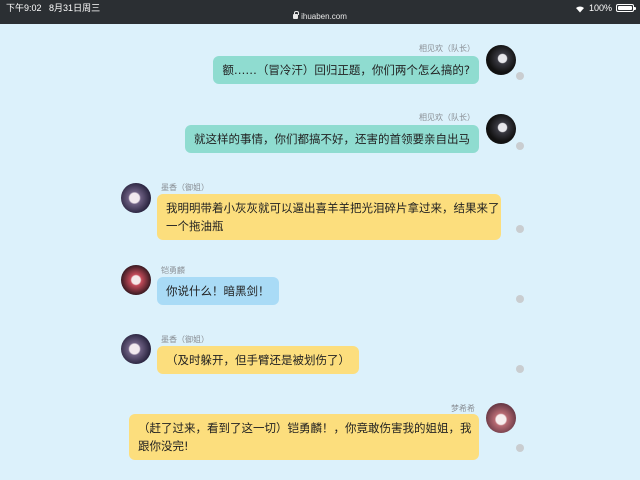  I want to click on status-bar: 下午9:02 8月31日周三 ihuaben.com 100%, so click(320, 12).